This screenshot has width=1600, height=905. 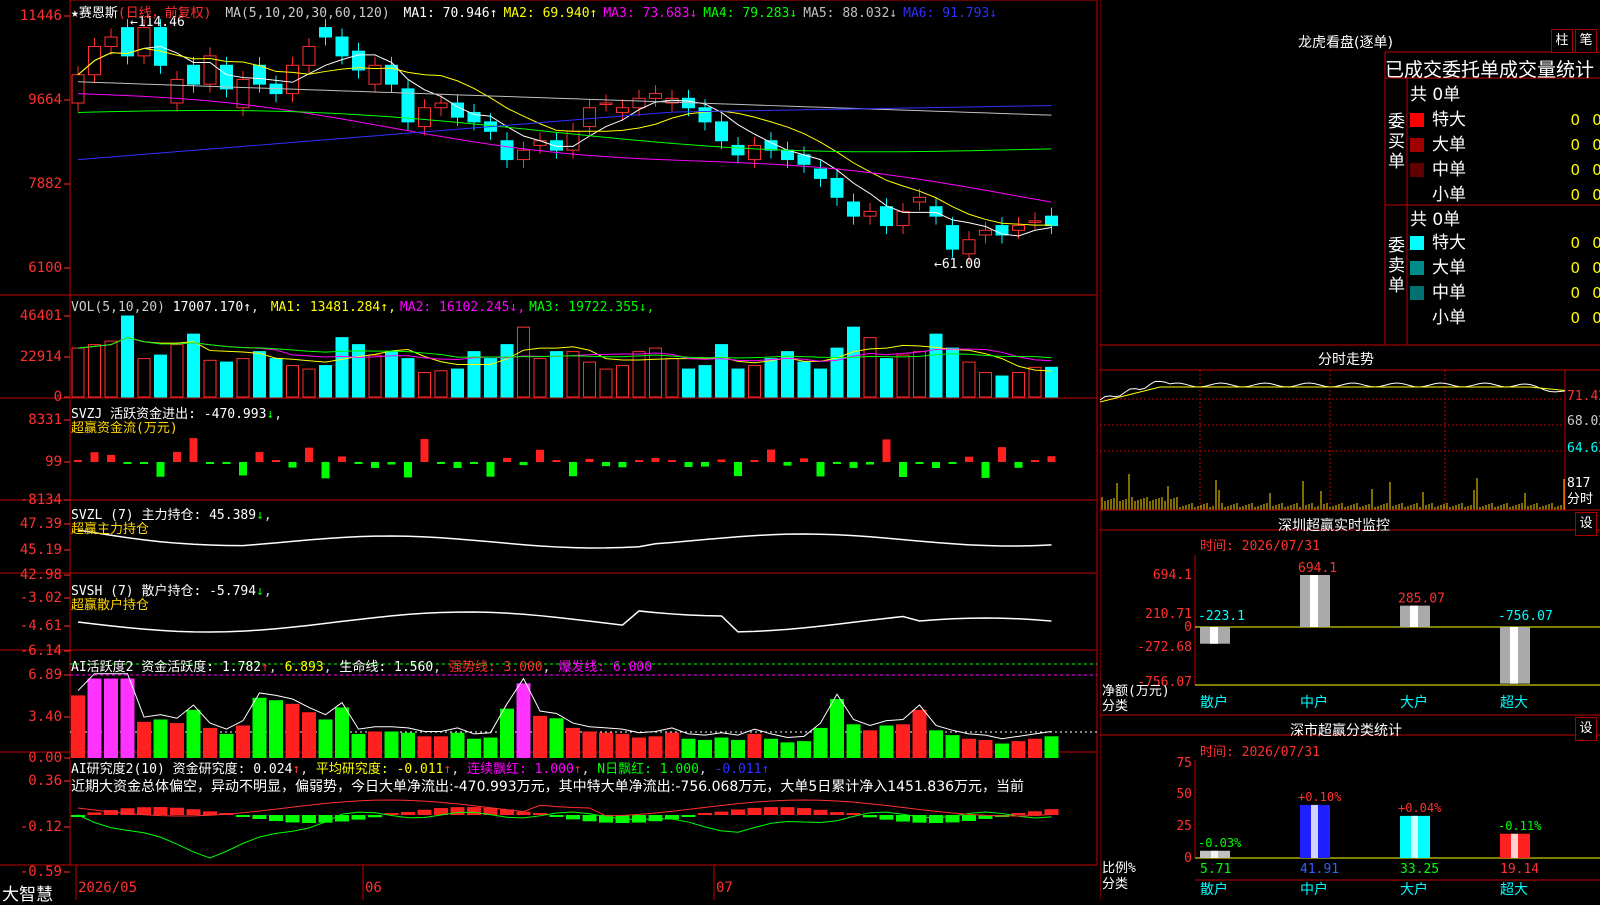 What do you see at coordinates (53, 462) in the screenshot?
I see `y-axis-label: 99` at bounding box center [53, 462].